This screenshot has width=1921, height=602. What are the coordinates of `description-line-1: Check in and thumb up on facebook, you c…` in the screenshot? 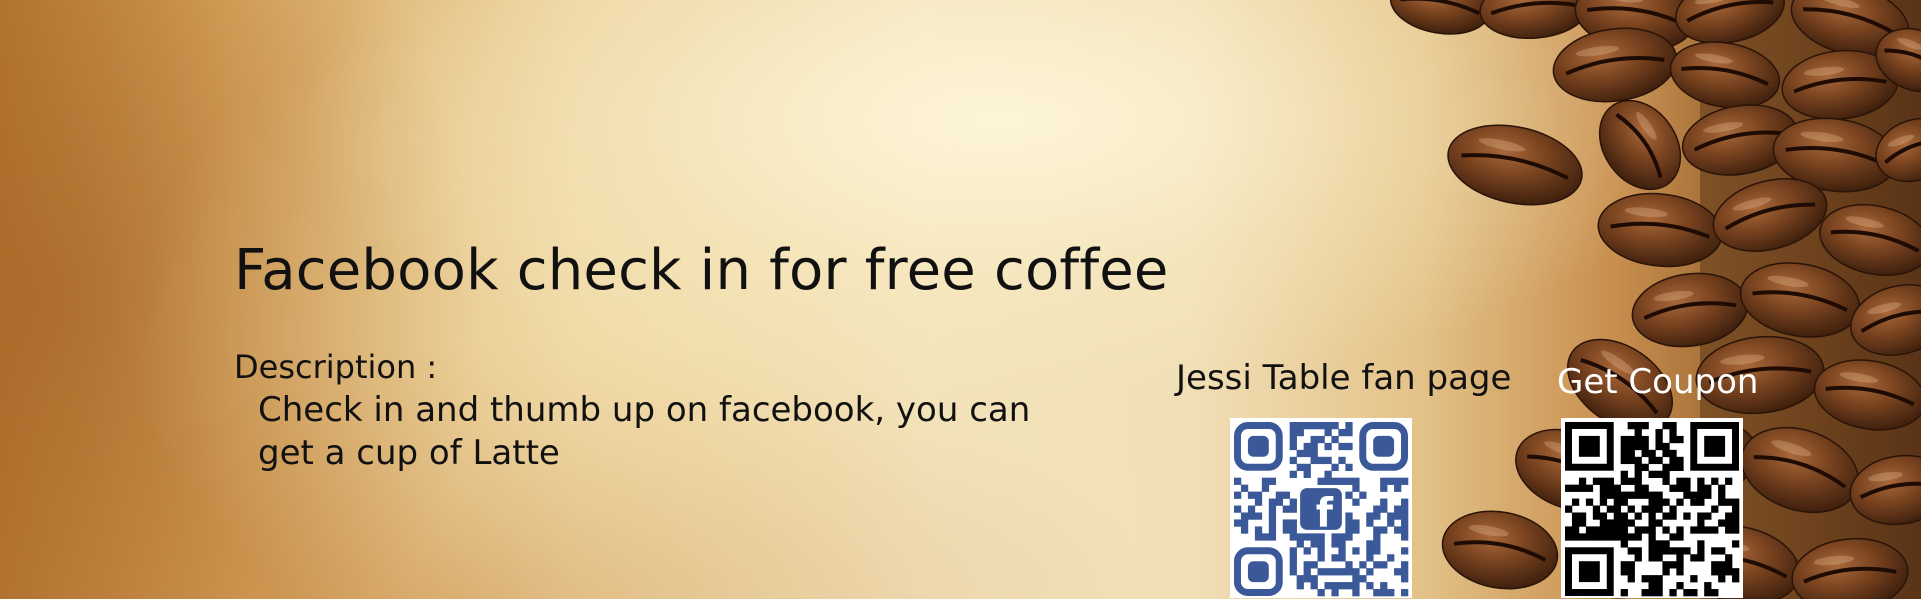 It's located at (644, 410).